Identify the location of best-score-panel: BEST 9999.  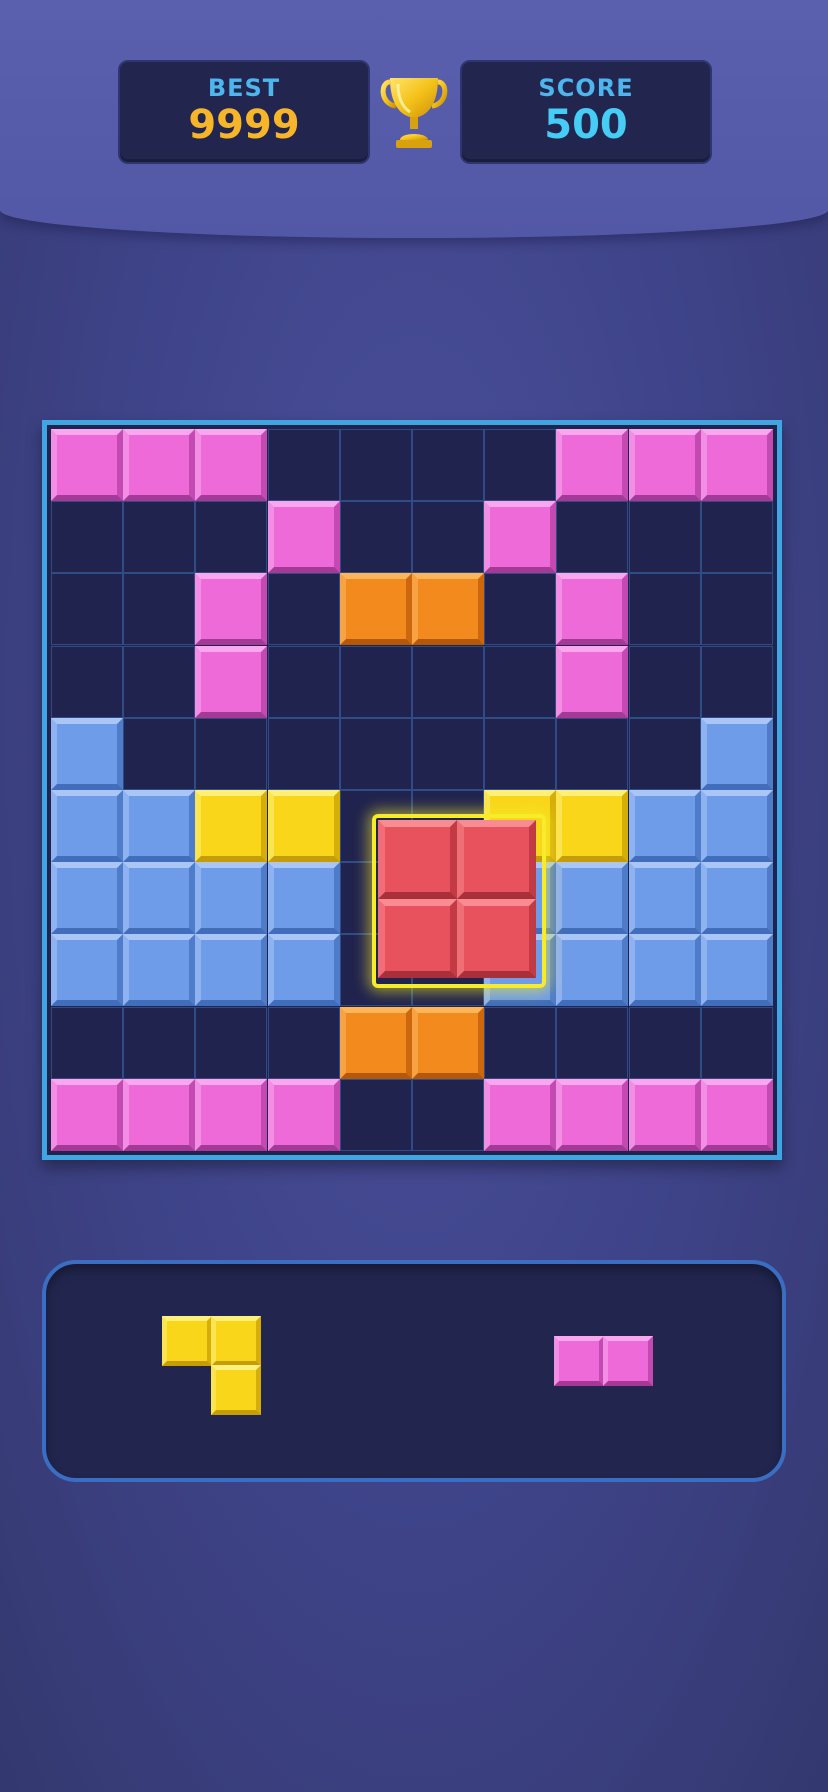
(244, 112).